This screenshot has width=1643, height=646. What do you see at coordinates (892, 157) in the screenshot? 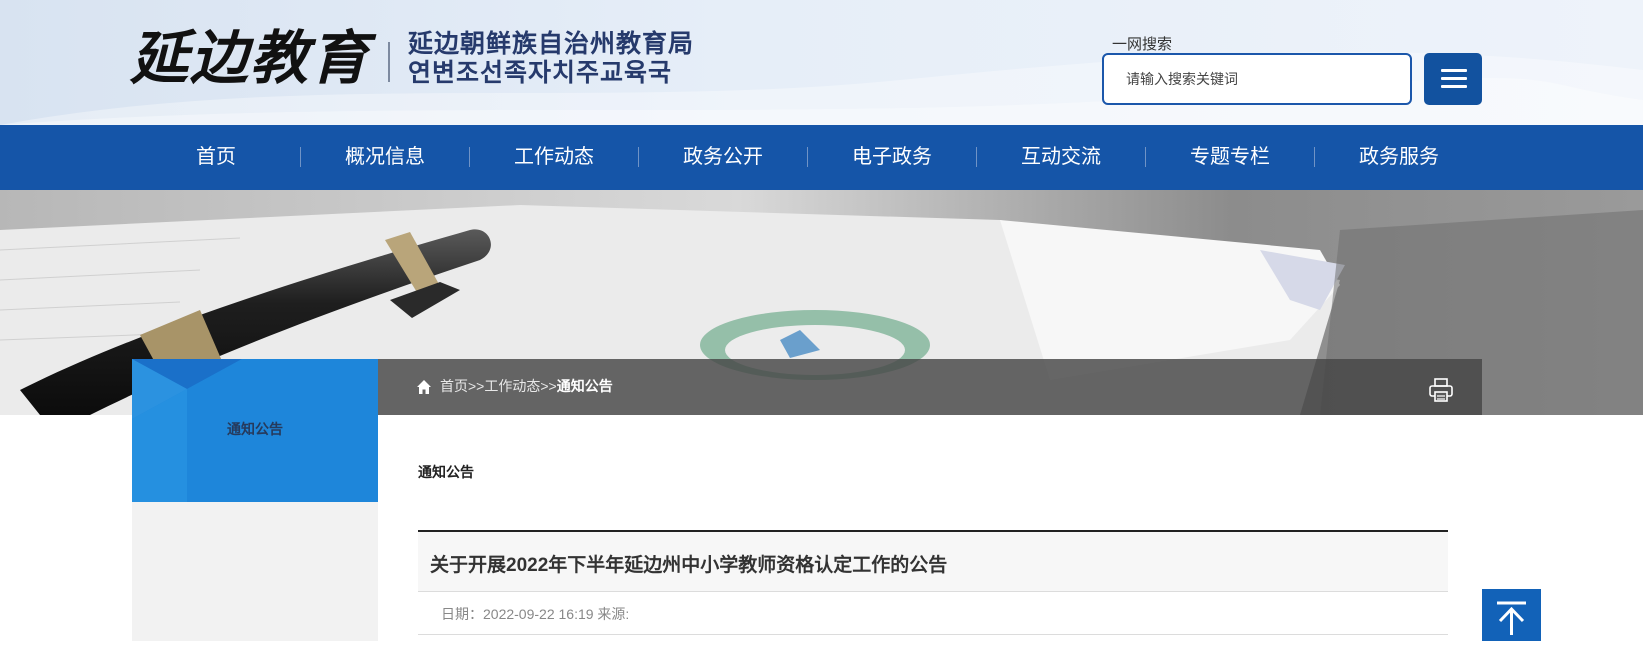
I see `nav-item-e-government: 电子政务` at bounding box center [892, 157].